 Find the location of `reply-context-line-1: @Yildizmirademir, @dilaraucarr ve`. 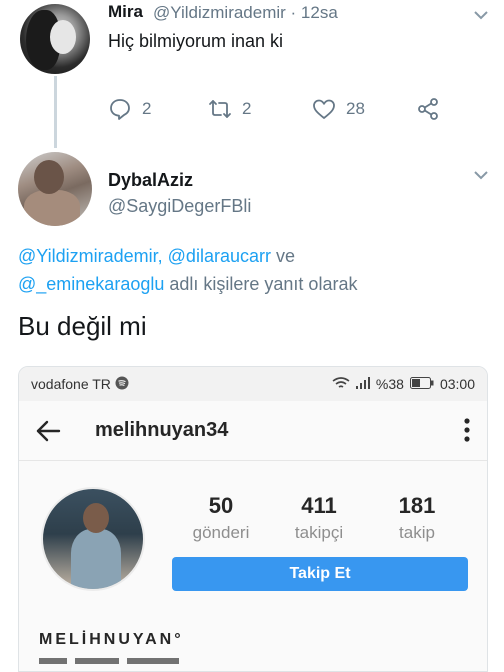

reply-context-line-1: @Yildizmirademir, @dilaraucarr ve is located at coordinates (156, 256).